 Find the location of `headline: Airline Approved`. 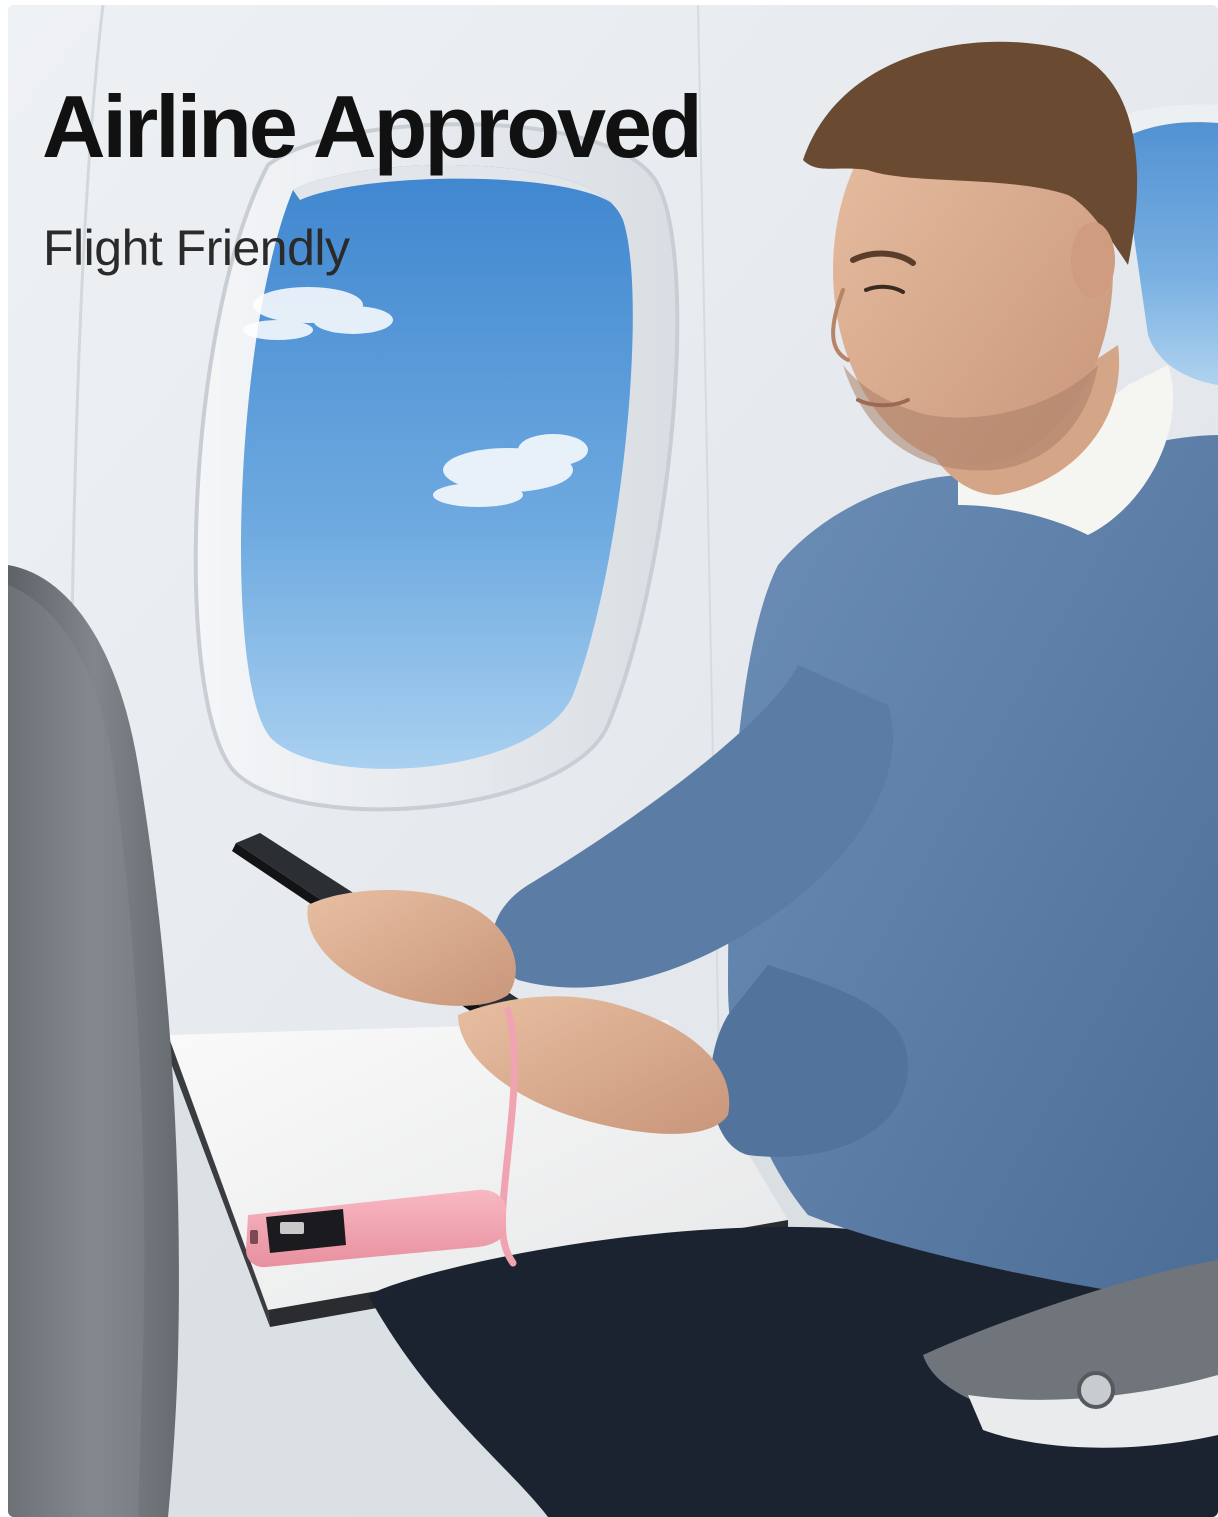

headline: Airline Approved is located at coordinates (372, 126).